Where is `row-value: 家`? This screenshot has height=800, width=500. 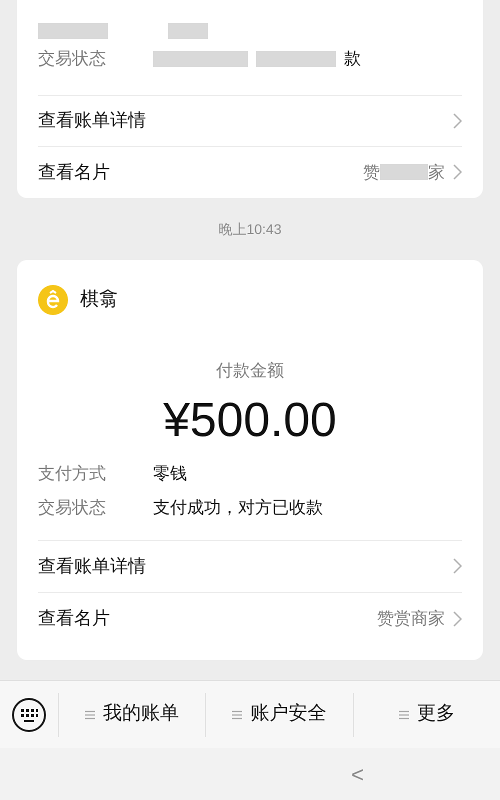
row-value: 家 is located at coordinates (436, 173).